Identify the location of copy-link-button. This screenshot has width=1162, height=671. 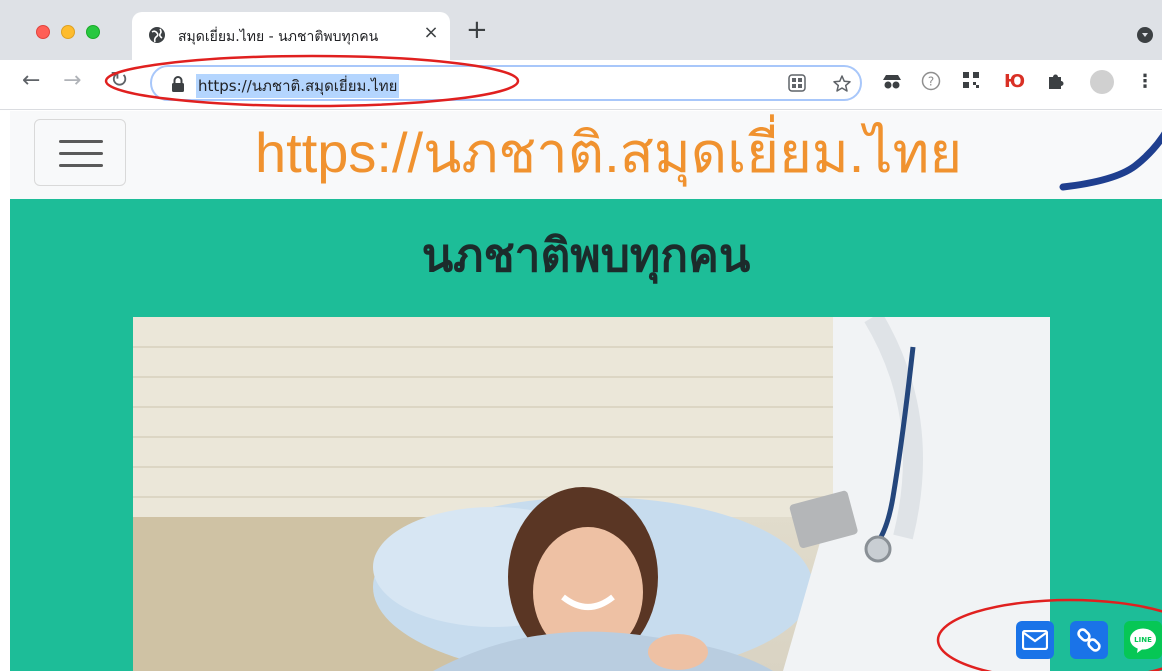
(1089, 640).